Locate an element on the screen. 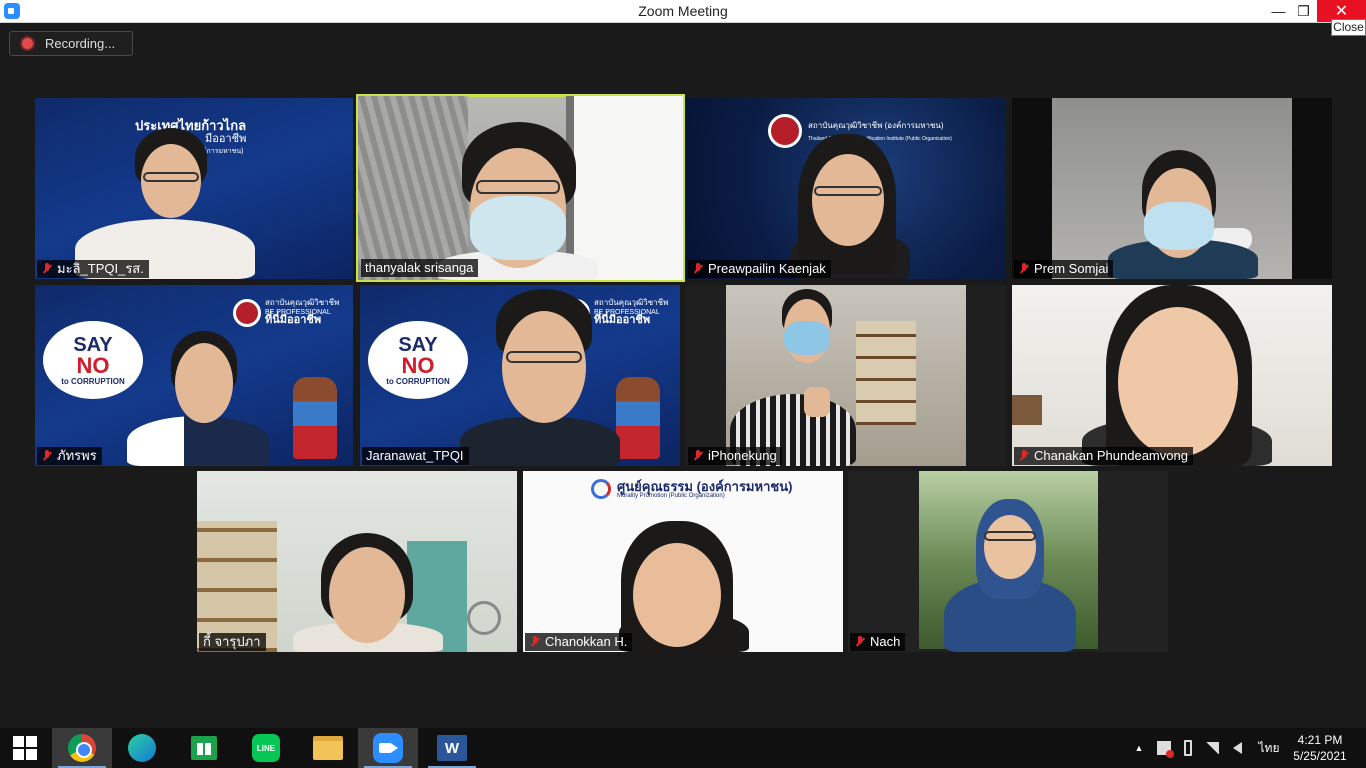 Image resolution: width=1366 pixels, height=768 pixels. security-alert-icon is located at coordinates (1164, 748).